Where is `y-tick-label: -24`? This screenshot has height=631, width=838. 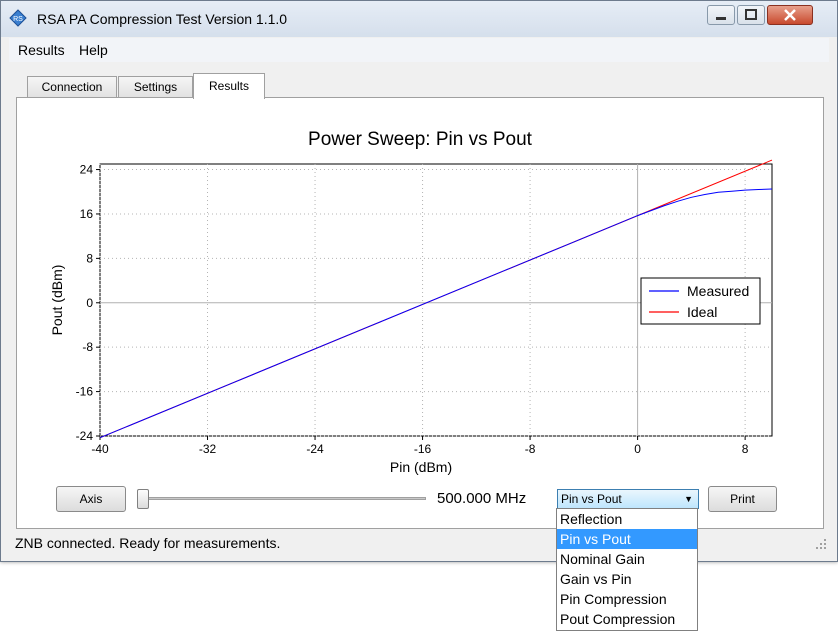 y-tick-label: -24 is located at coordinates (85, 436).